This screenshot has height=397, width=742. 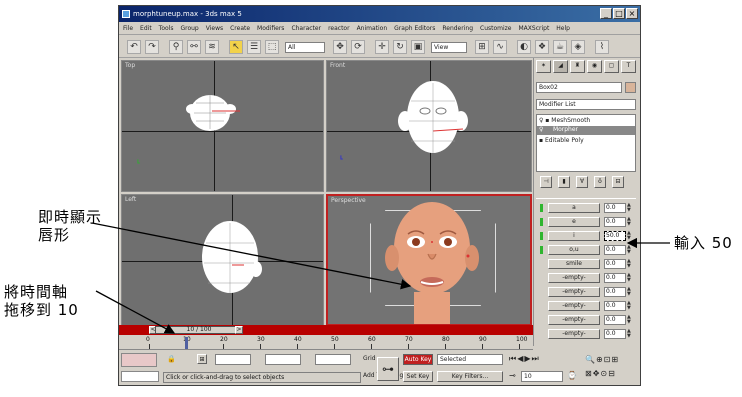 I want to click on arrow-to-mouth, so click(x=251, y=256).